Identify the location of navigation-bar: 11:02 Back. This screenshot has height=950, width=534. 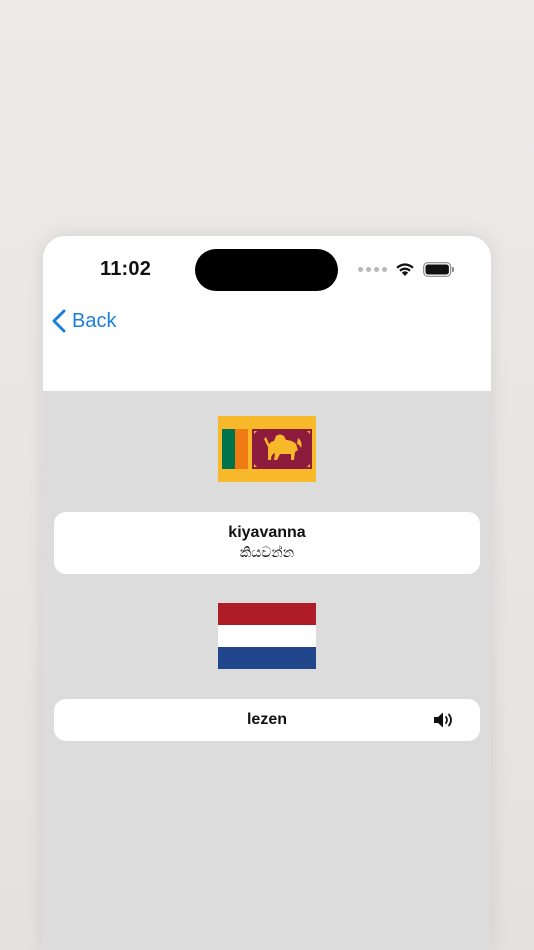
(267, 313).